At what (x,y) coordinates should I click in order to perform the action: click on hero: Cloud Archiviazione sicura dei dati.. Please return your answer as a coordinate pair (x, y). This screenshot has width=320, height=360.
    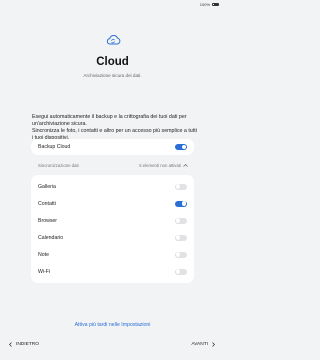
    Looking at the image, I should click on (112, 56).